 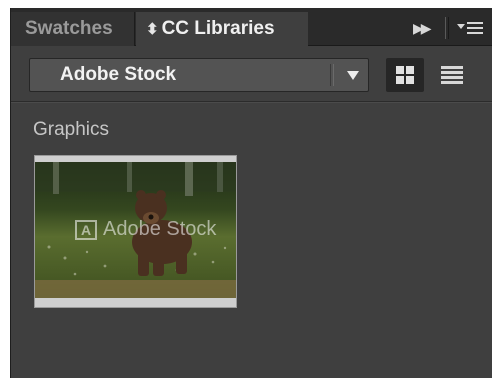 I want to click on toolbar-divider, so click(x=251, y=102).